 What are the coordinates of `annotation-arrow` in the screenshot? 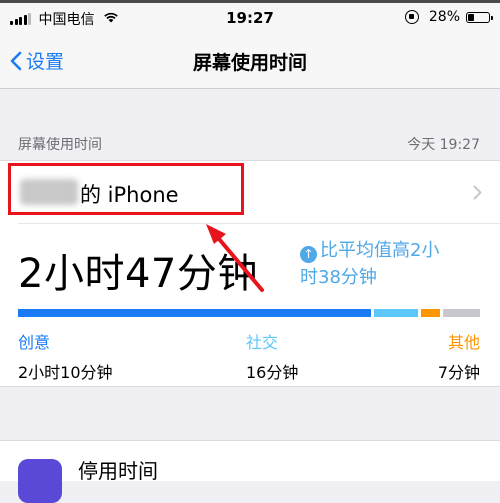 It's located at (235, 258).